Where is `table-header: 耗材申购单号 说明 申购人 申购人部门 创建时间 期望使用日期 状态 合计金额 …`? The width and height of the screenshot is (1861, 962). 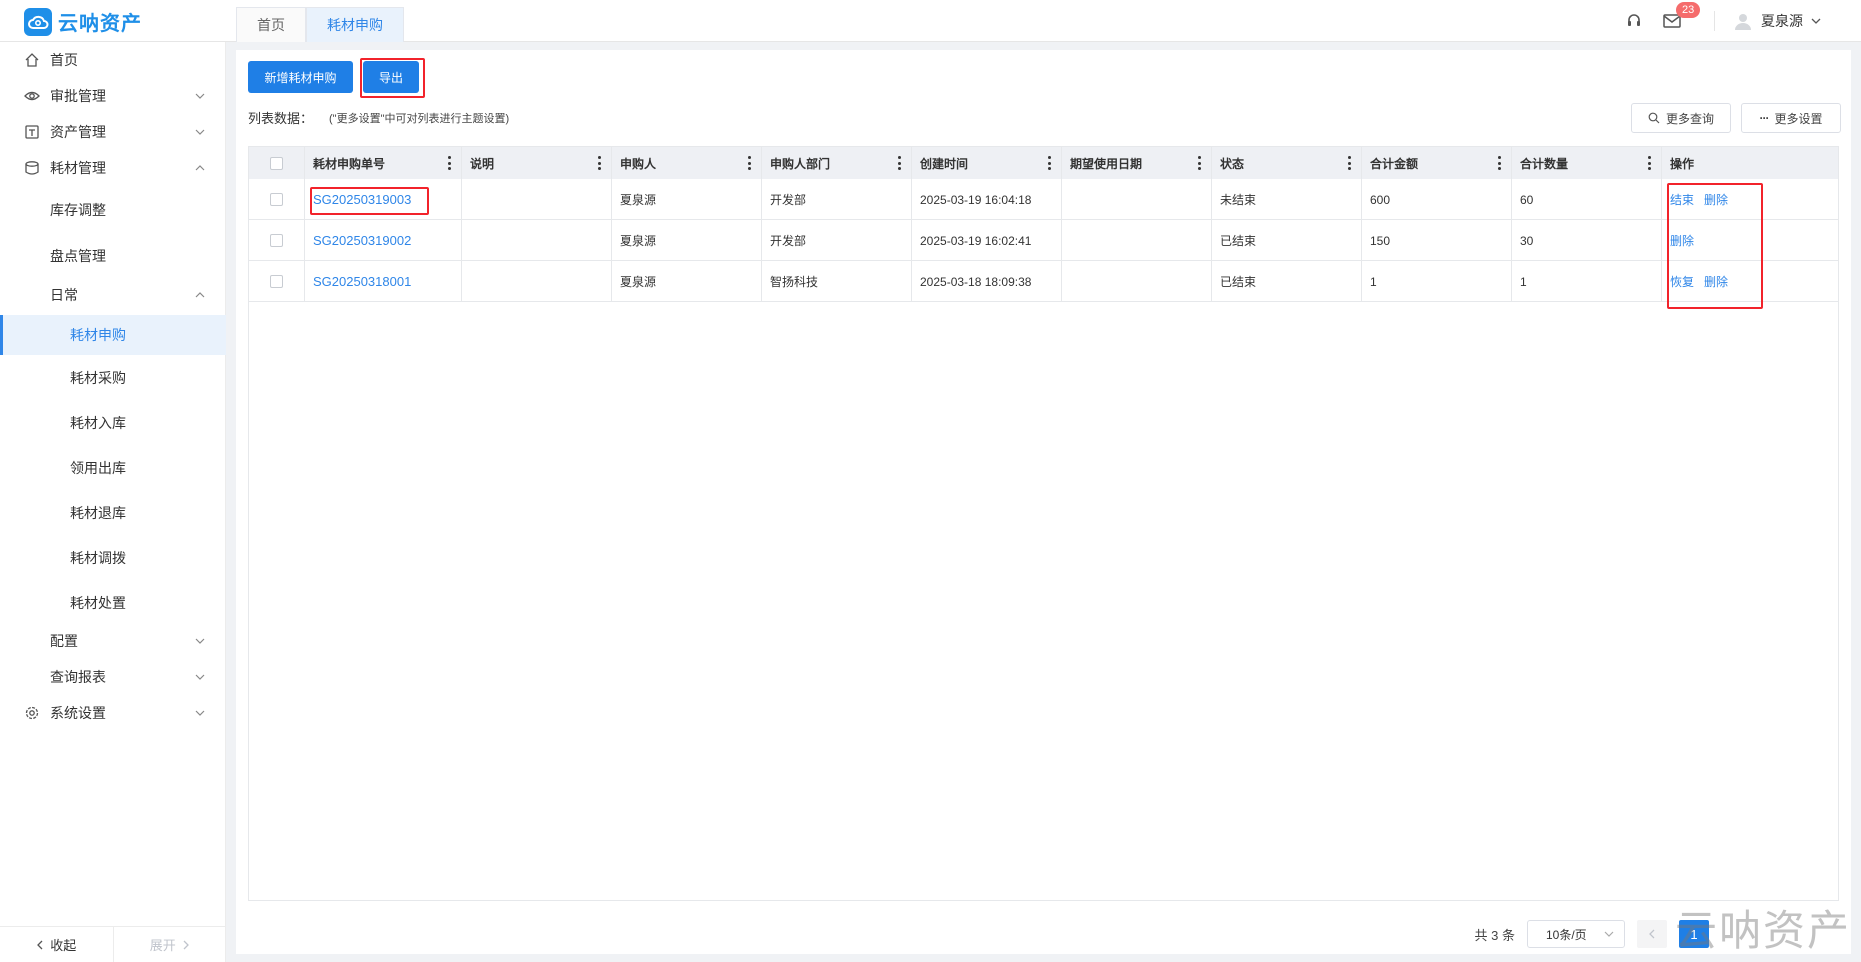
table-header: 耗材申购单号 说明 申购人 申购人部门 创建时间 期望使用日期 状态 合计金额 … is located at coordinates (1043, 163).